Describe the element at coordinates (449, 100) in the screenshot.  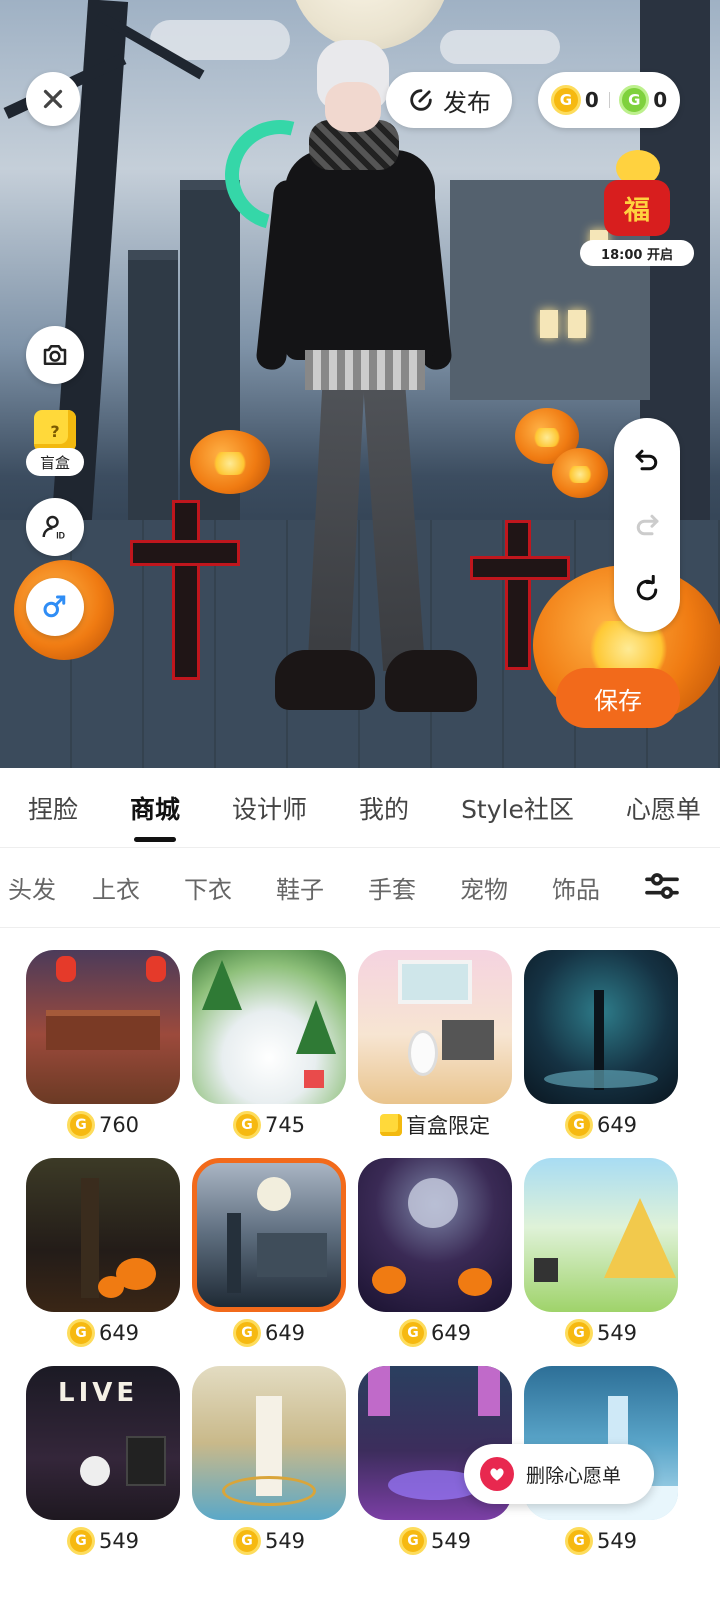
I see `publish-button: 发布` at that location.